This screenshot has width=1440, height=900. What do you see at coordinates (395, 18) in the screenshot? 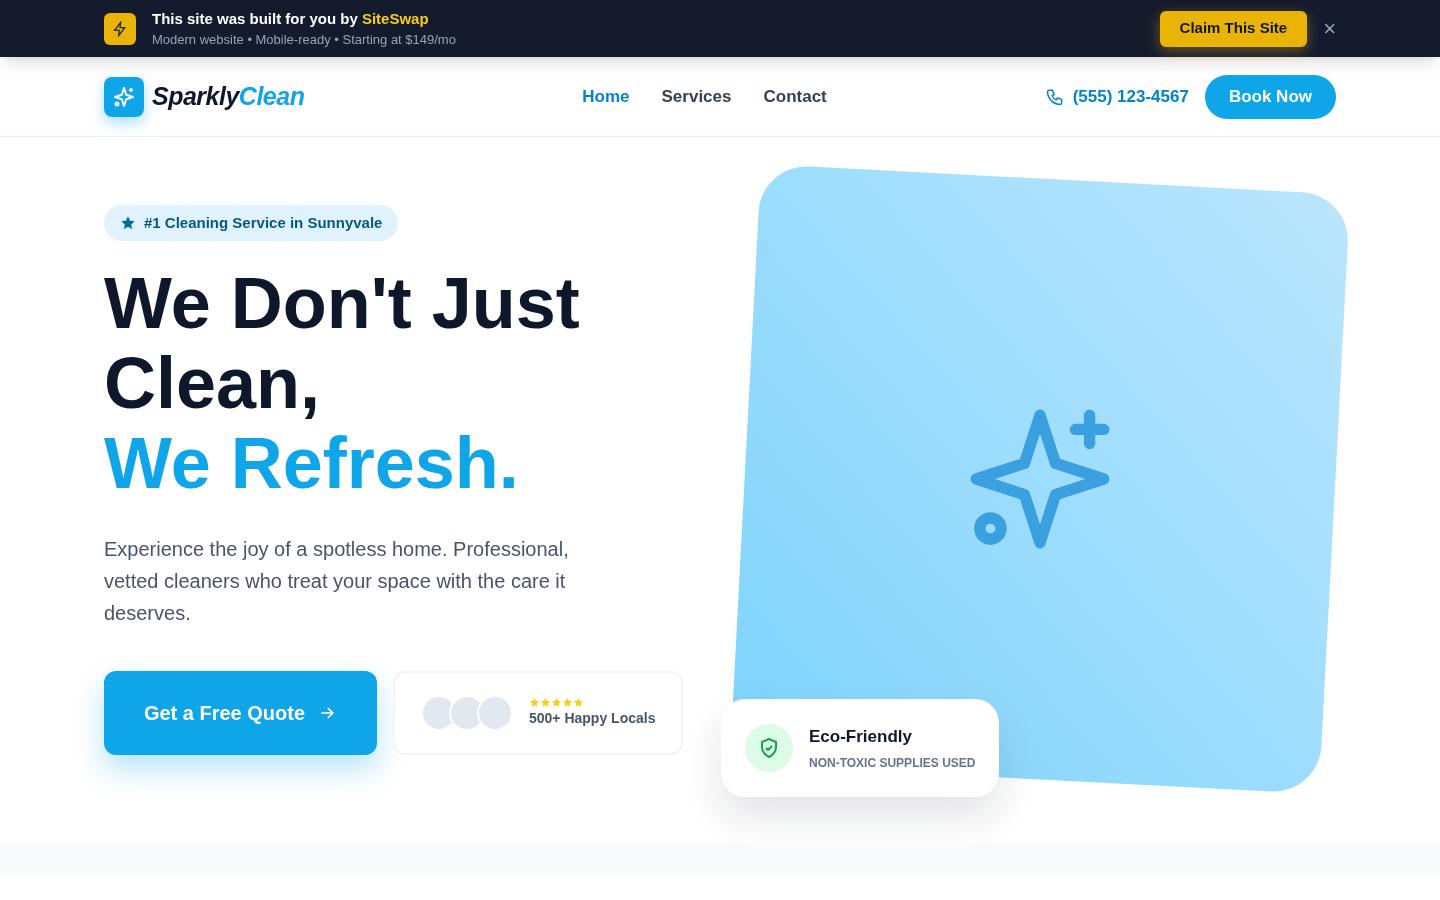
I see `promo-brand: SiteSwap` at bounding box center [395, 18].